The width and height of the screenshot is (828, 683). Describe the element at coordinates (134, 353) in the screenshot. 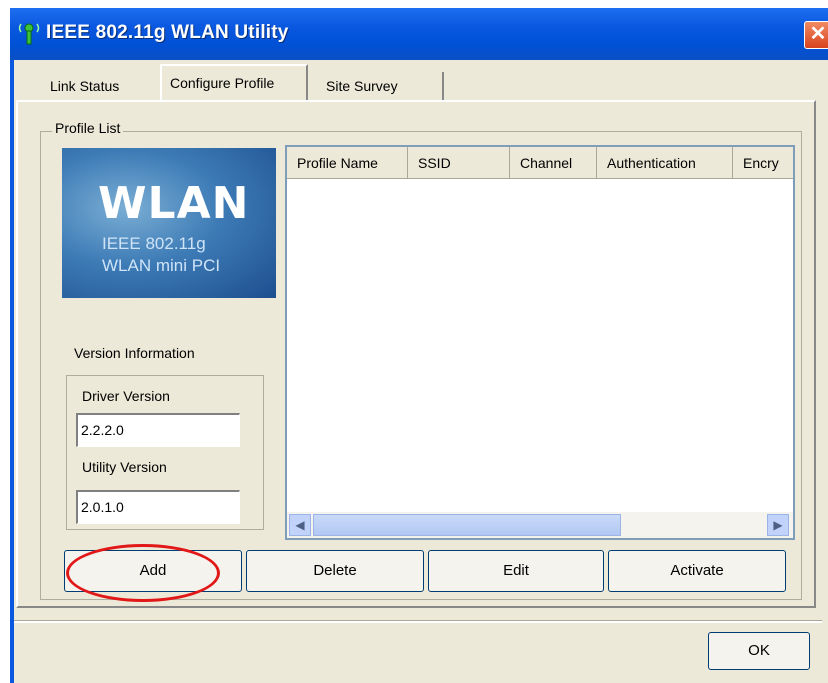

I see `version-information-label: Version Information` at that location.